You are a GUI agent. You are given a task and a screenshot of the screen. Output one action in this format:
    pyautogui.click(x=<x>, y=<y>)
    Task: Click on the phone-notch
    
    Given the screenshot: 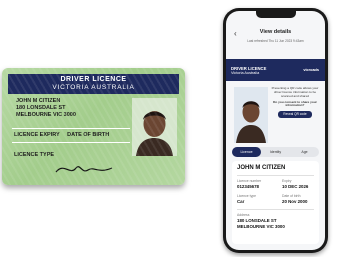 What is the action you would take?
    pyautogui.click(x=275, y=14)
    